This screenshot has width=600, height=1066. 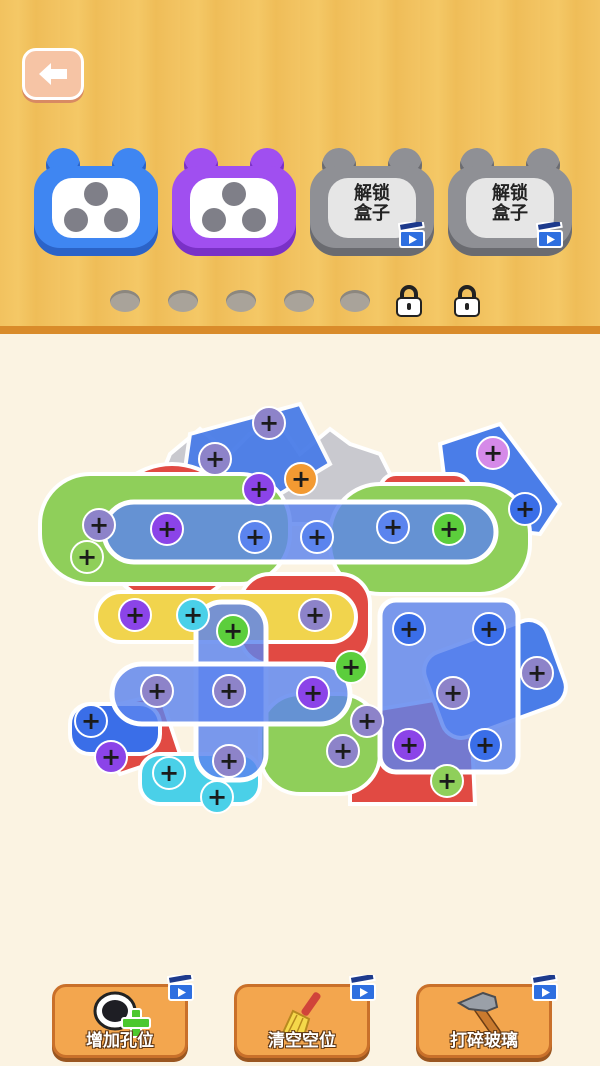 I want to click on add-hole-button: 增加孔位, so click(x=123, y=1016).